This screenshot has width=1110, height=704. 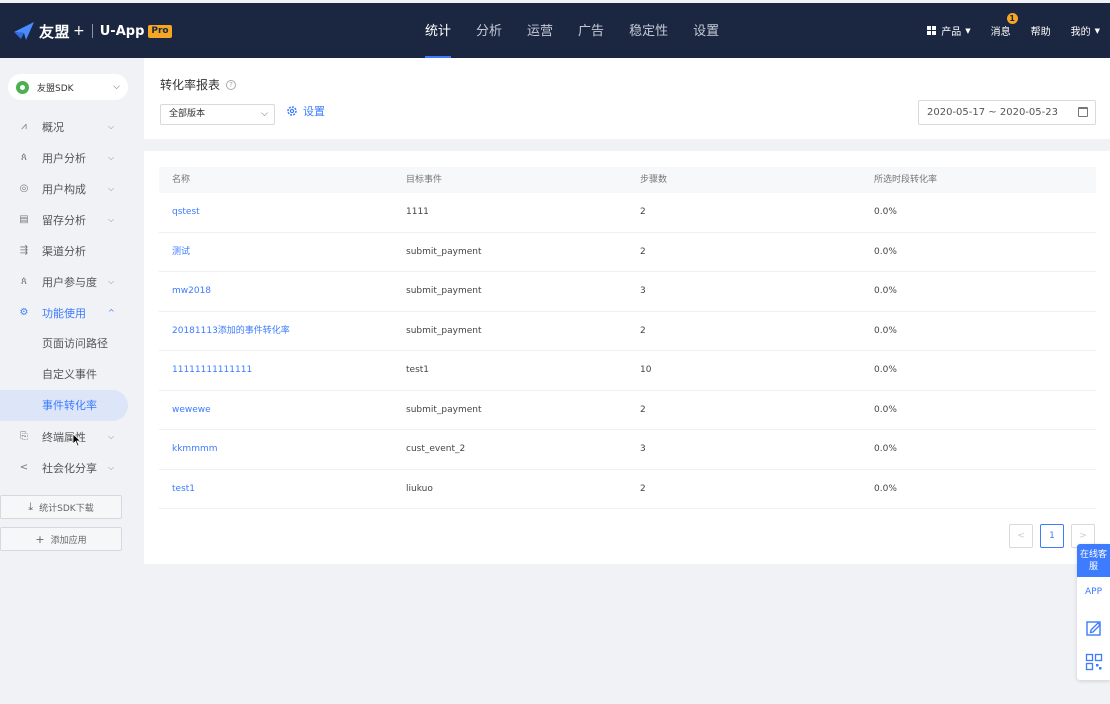 I want to click on add-app-button: + 添加应用, so click(x=61, y=539).